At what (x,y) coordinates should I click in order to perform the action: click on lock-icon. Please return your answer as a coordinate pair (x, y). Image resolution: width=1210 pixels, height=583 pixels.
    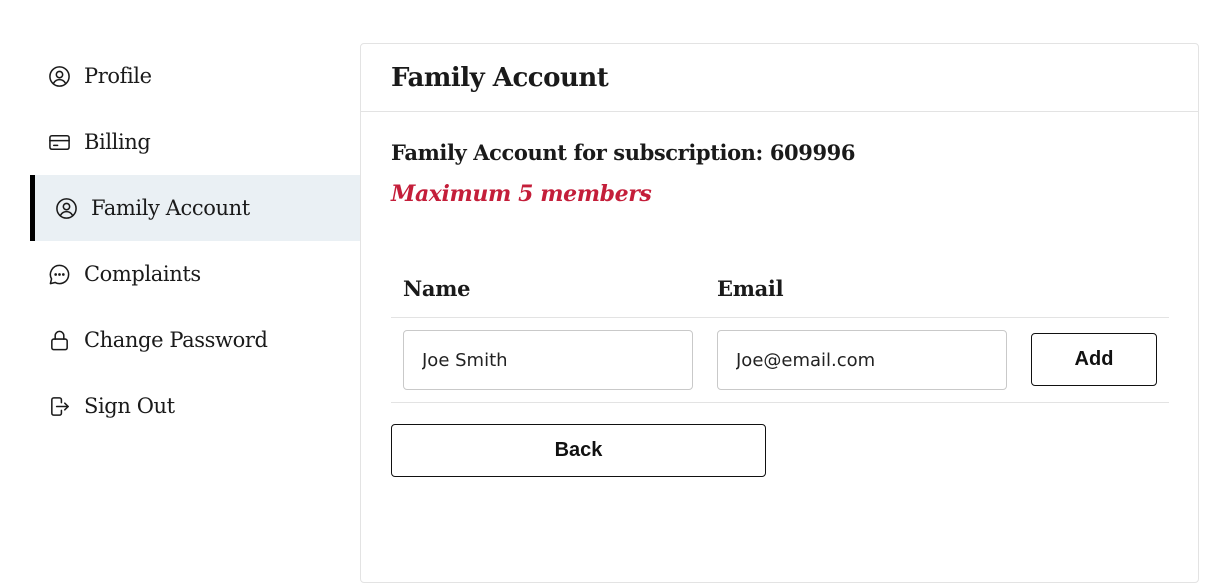
    Looking at the image, I should click on (59, 340).